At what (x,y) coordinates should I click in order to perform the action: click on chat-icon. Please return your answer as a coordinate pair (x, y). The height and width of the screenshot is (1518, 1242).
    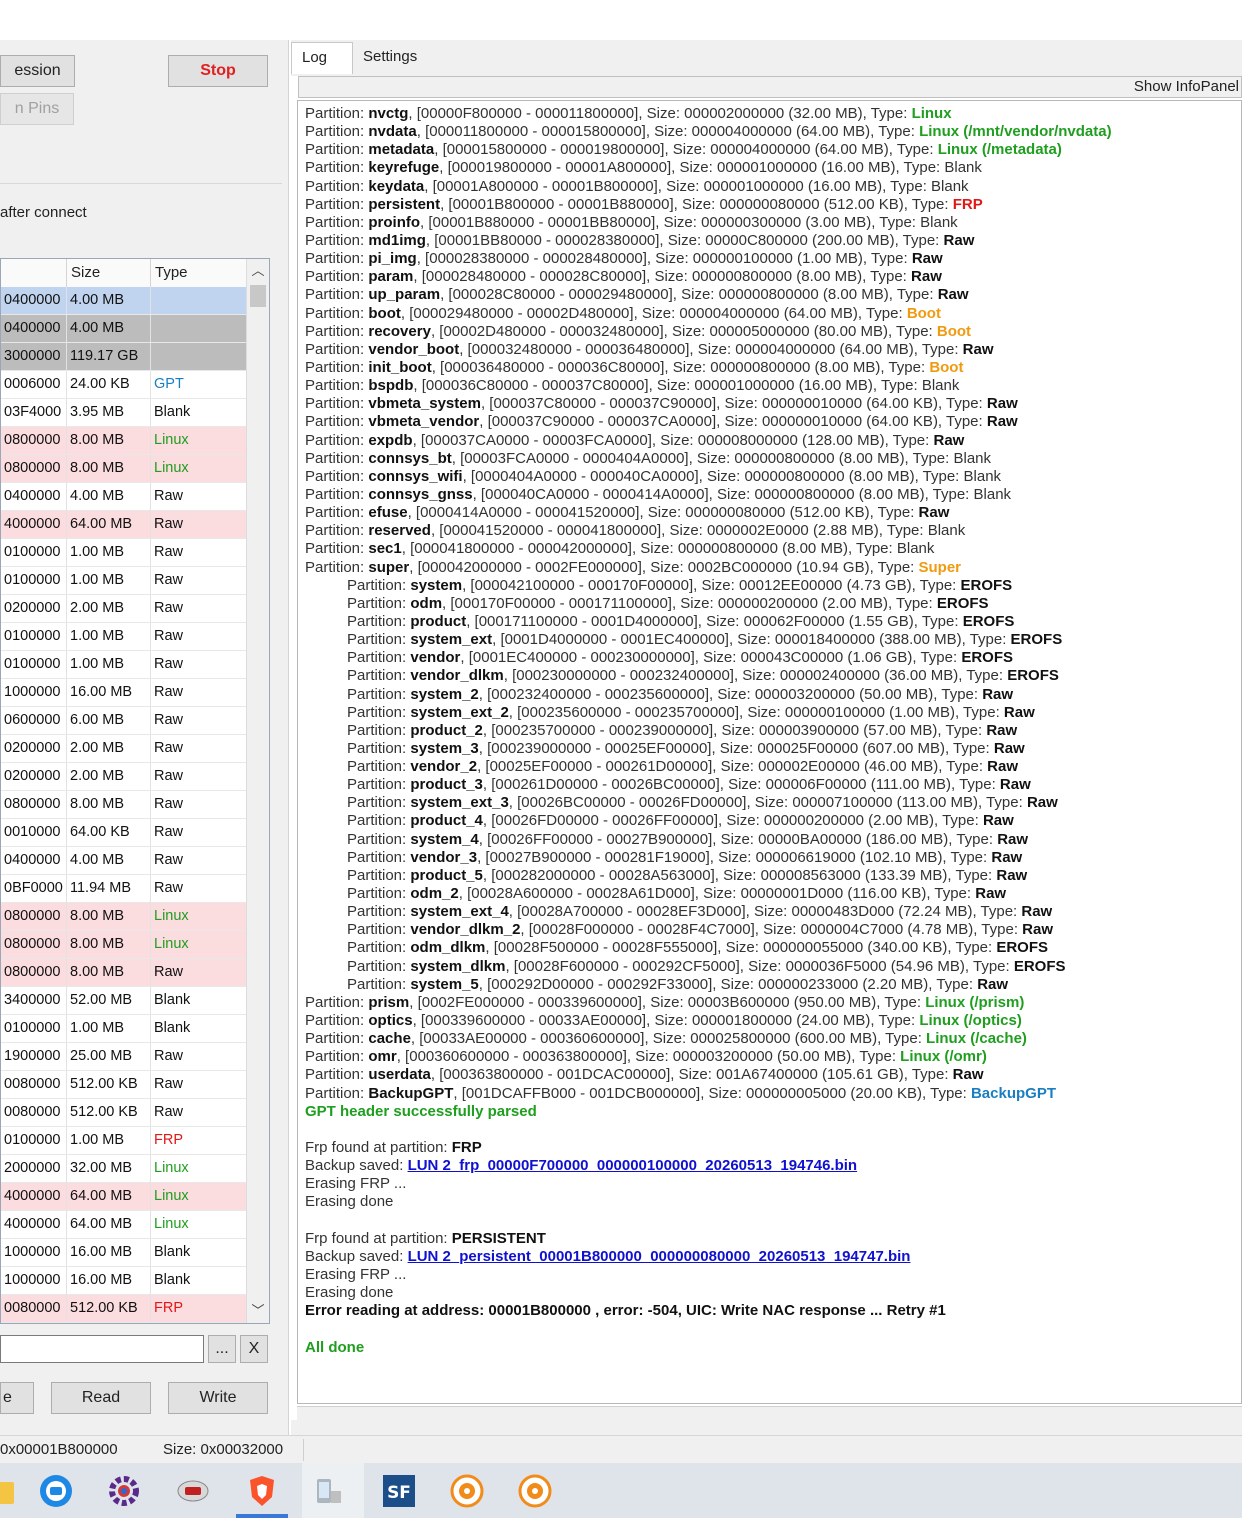
    Looking at the image, I should click on (56, 1491).